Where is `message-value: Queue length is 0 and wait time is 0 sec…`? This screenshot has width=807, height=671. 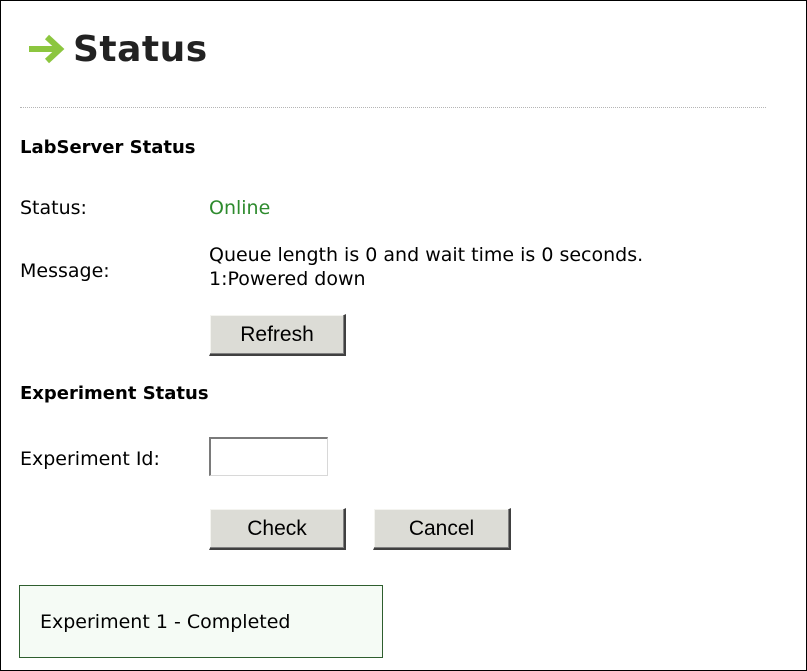
message-value: Queue length is 0 and wait time is 0 sec… is located at coordinates (426, 267).